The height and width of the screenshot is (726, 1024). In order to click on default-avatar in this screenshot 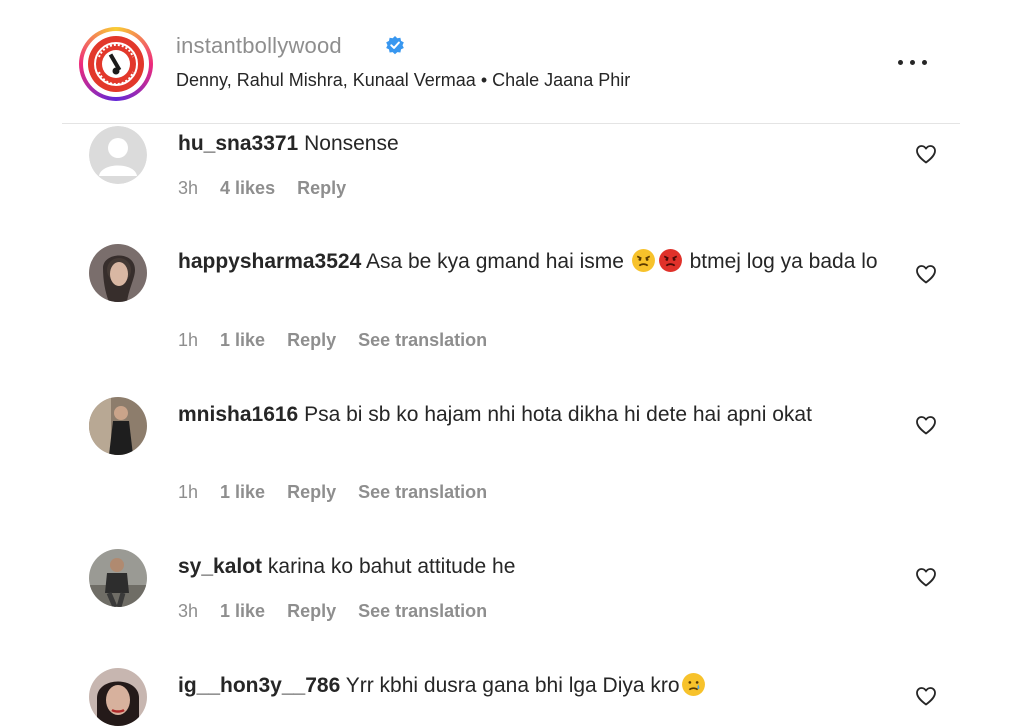, I will do `click(118, 155)`.